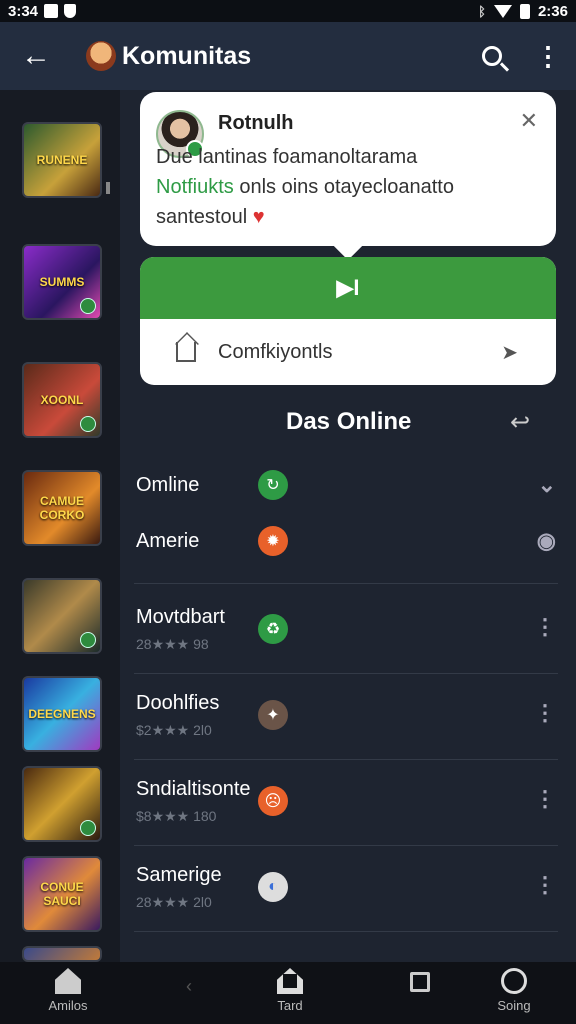  Describe the element at coordinates (174, 902) in the screenshot. I see `row-rating: 28★★★ 2l0` at that location.